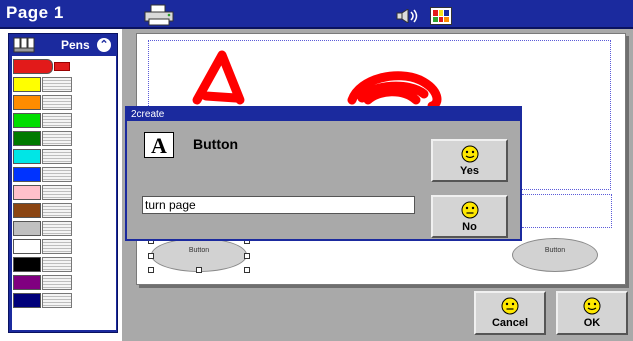  Describe the element at coordinates (148, 114) in the screenshot. I see `dialog-title: 2create` at that location.